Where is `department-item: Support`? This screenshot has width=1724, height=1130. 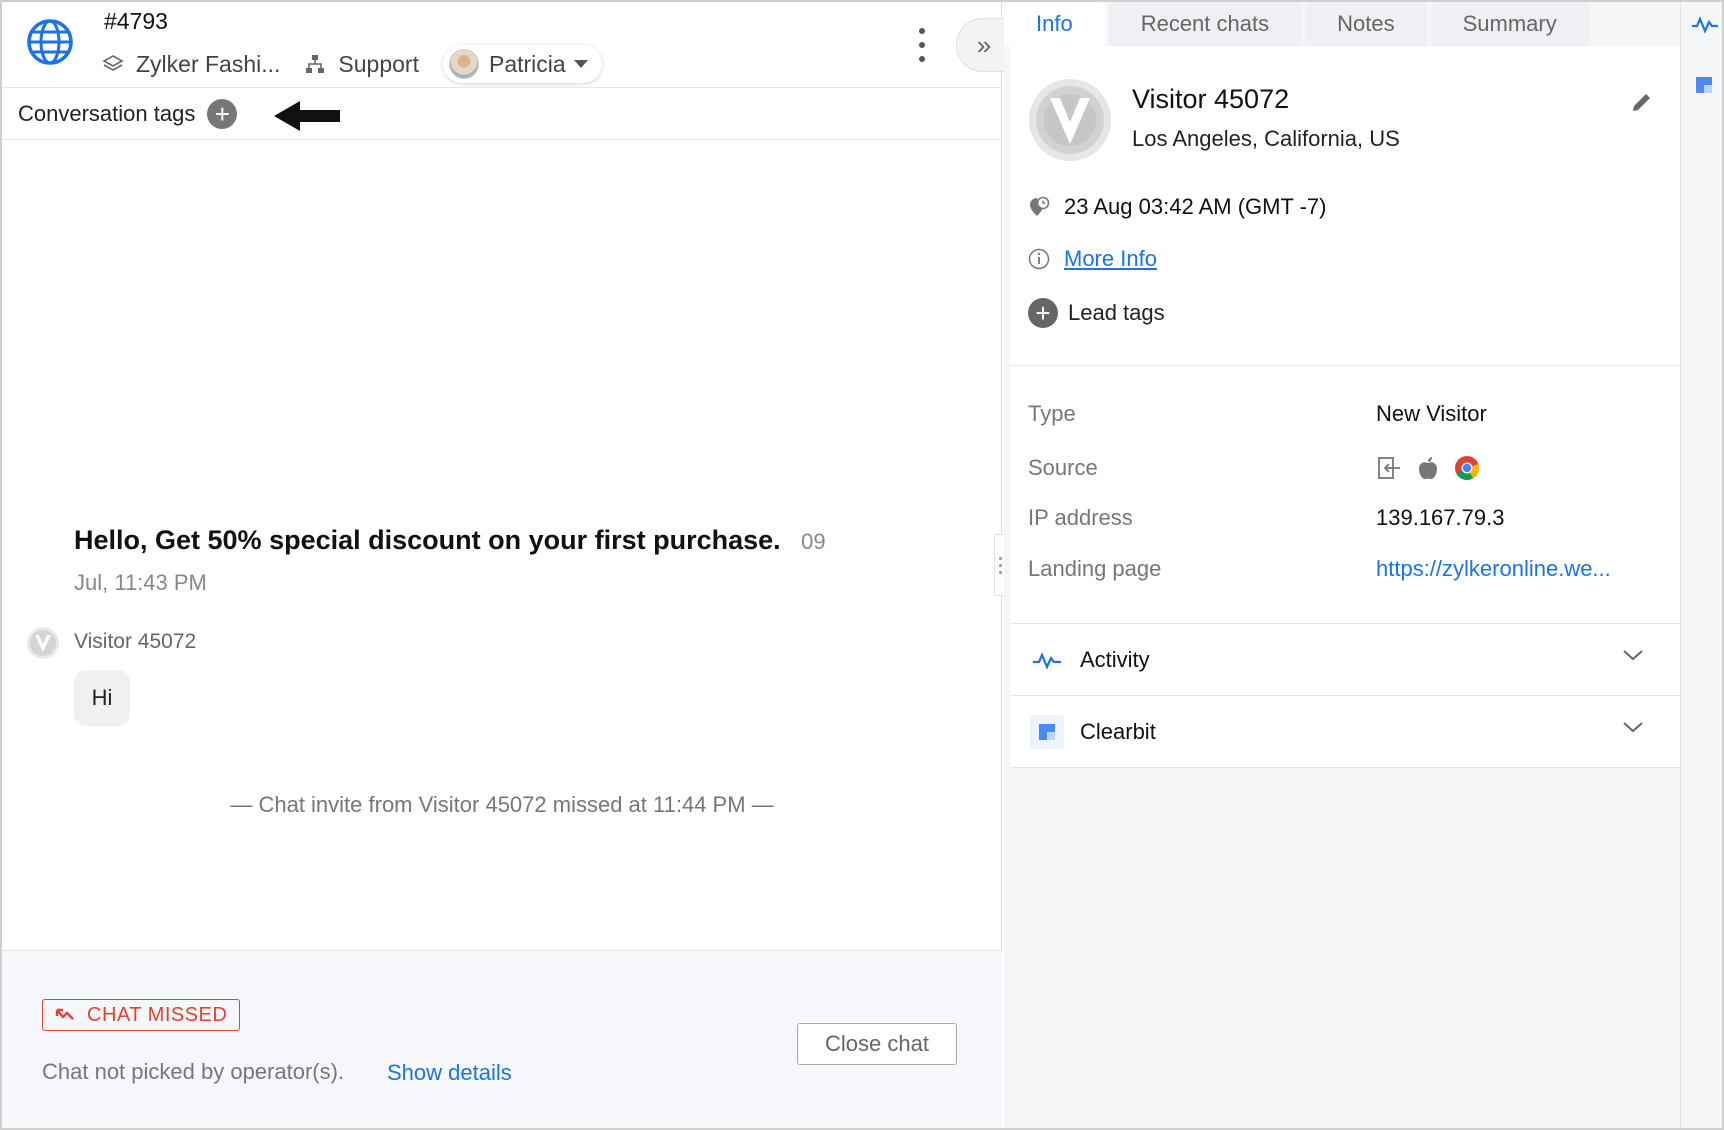 department-item: Support is located at coordinates (361, 64).